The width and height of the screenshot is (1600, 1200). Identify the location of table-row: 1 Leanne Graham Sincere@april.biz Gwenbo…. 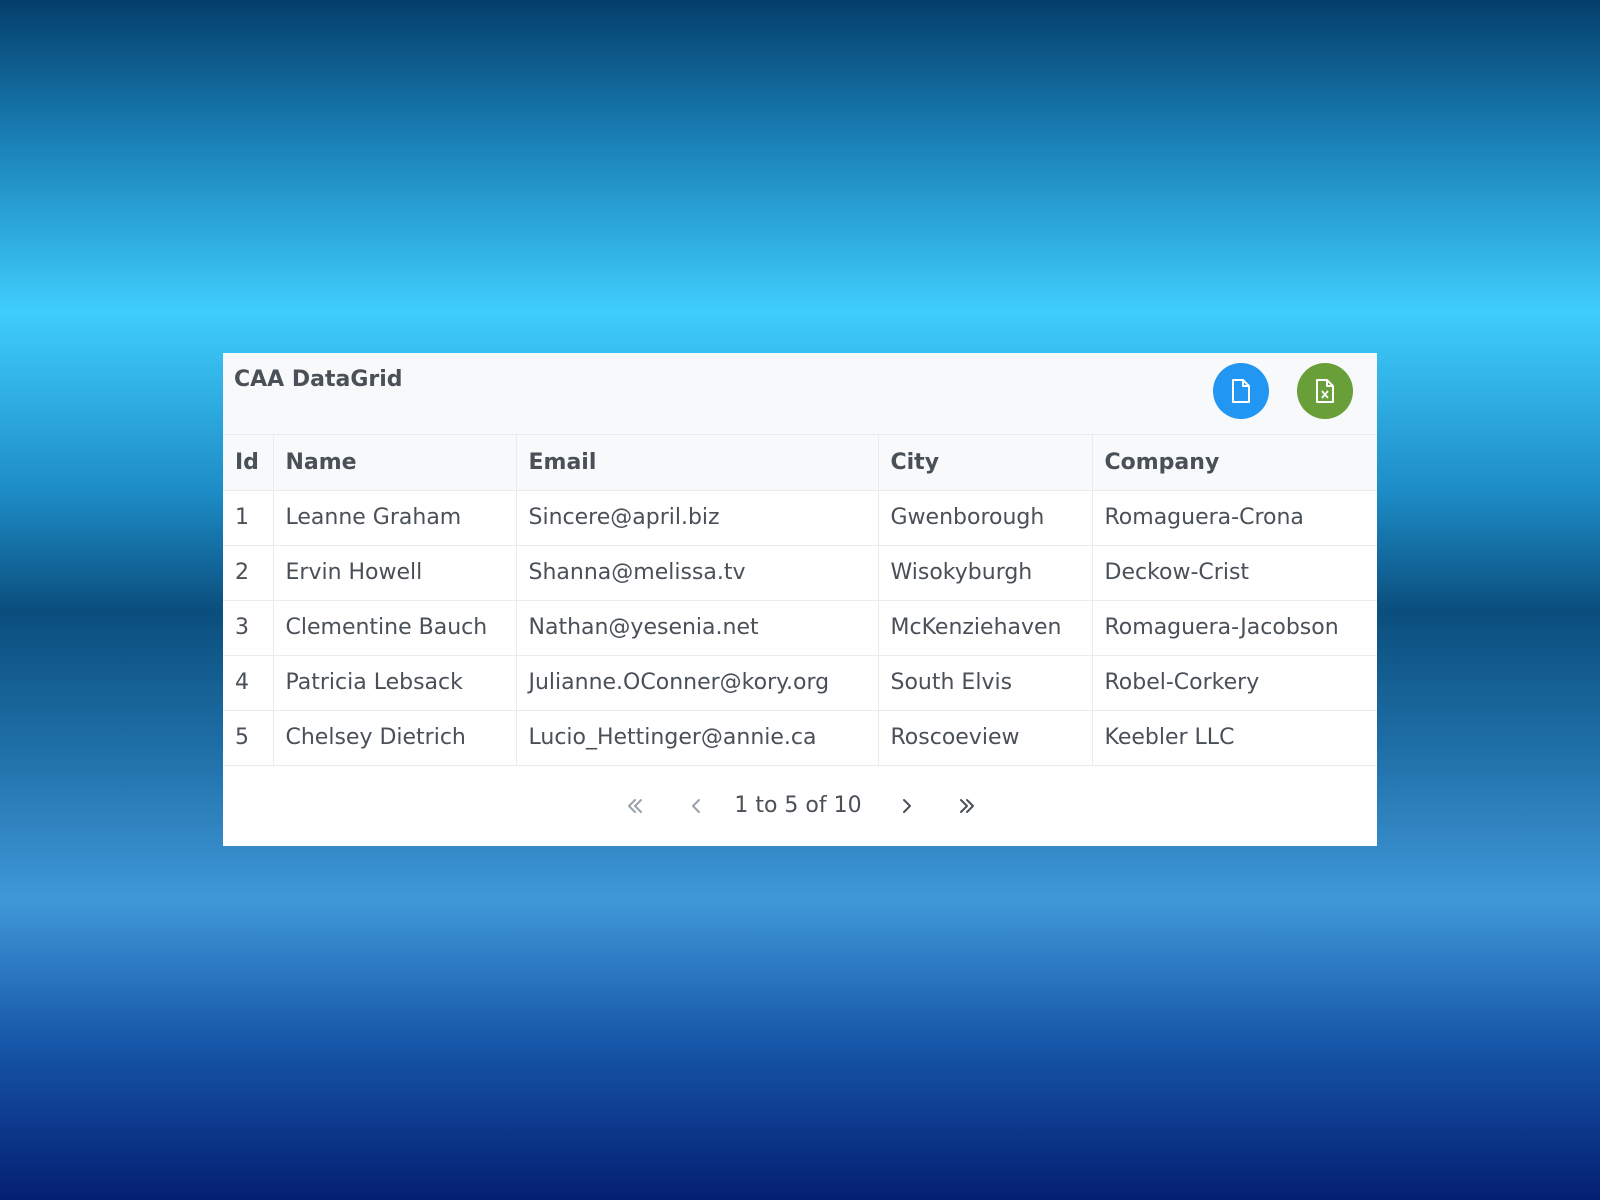
(800, 518).